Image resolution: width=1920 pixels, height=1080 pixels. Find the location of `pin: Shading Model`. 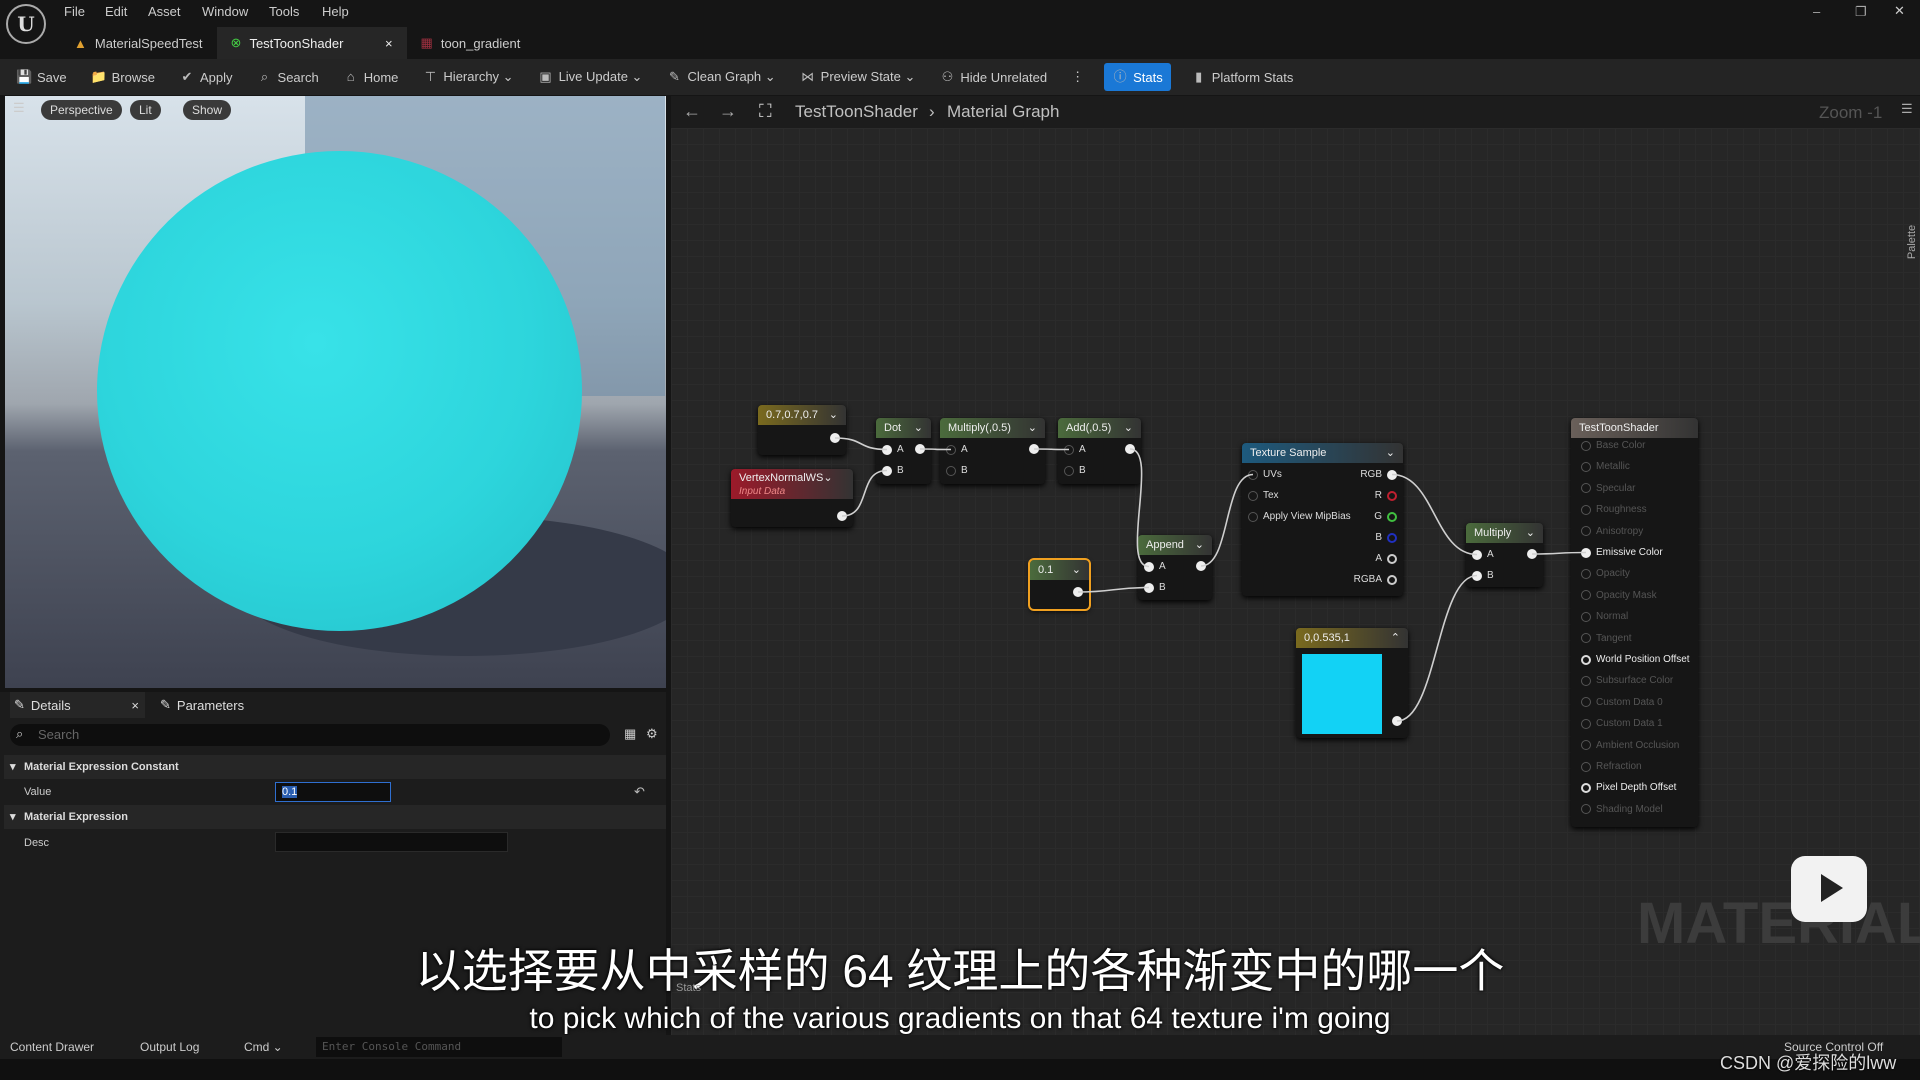

pin: Shading Model is located at coordinates (1622, 809).